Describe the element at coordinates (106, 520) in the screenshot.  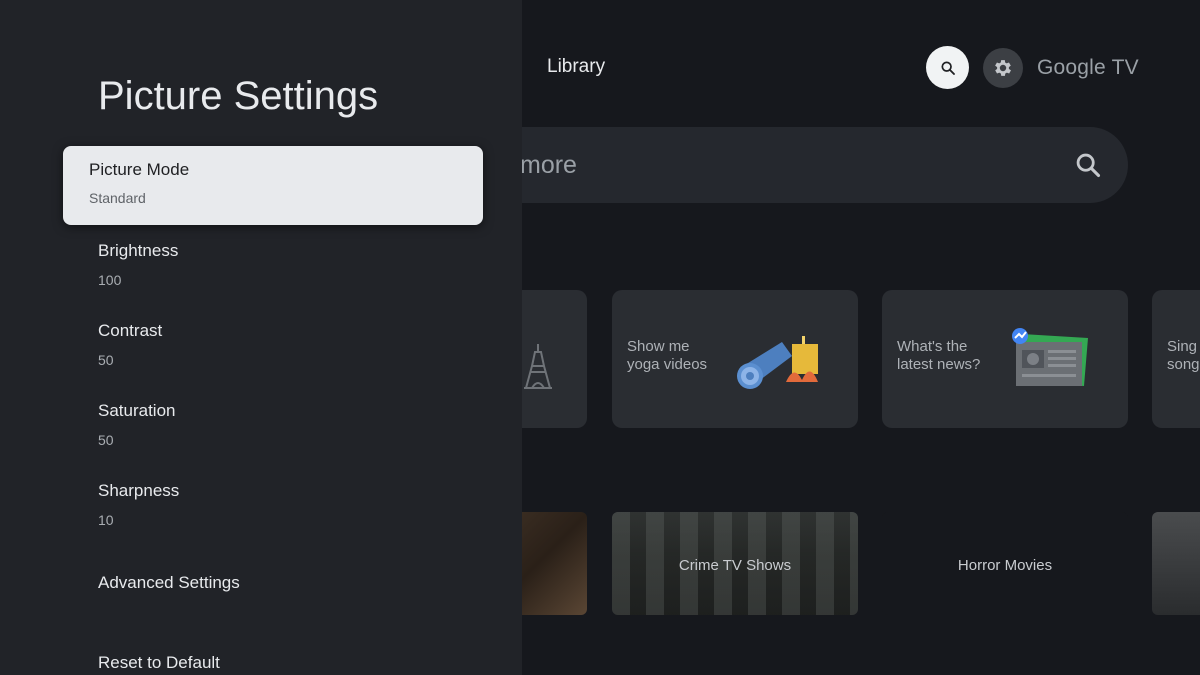
I see `setting-value: 10` at that location.